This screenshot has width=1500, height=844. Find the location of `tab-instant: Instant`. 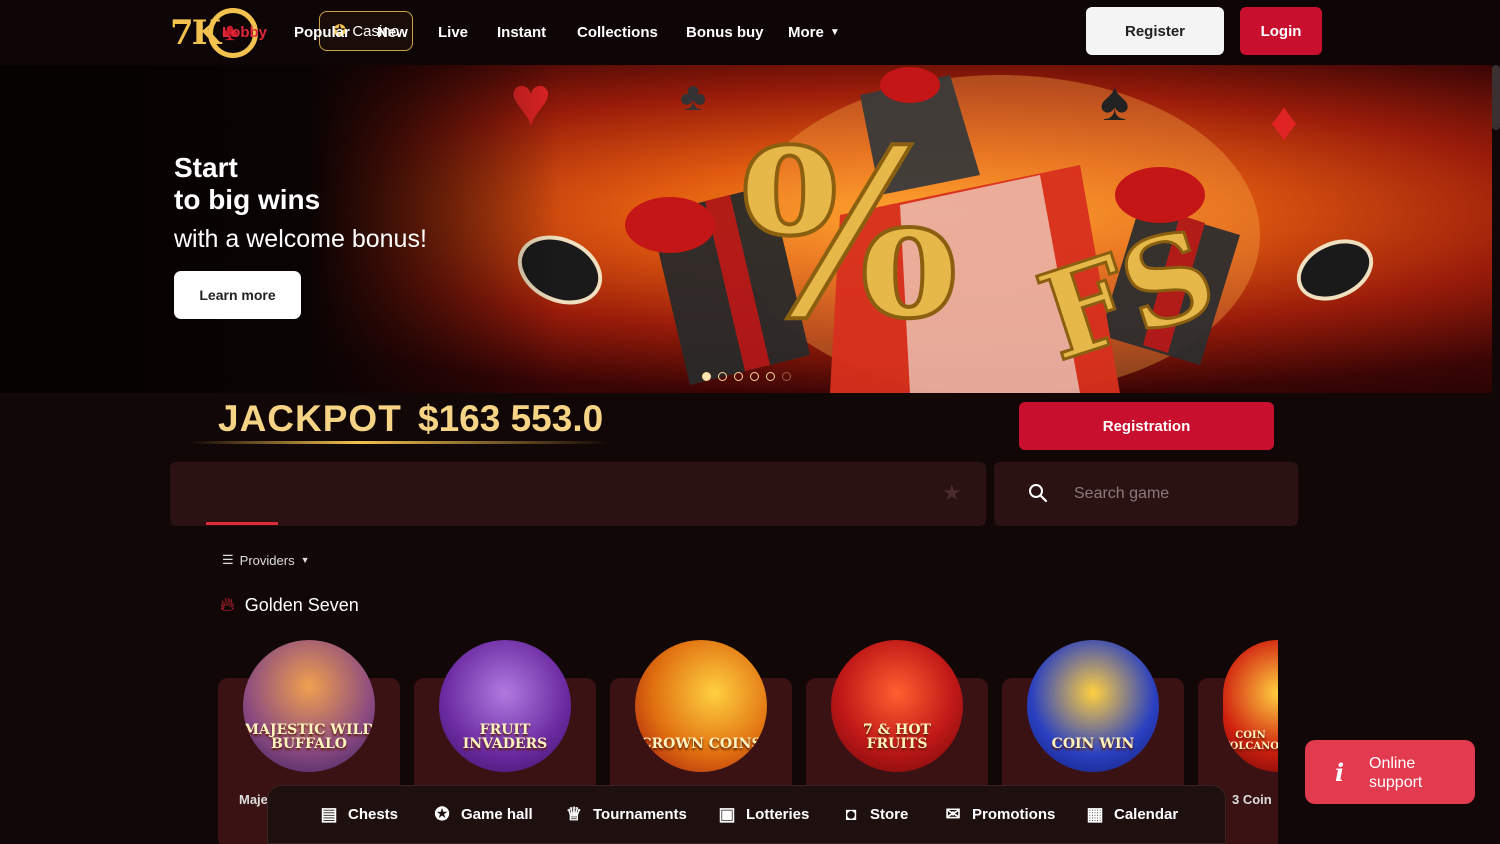

tab-instant: Instant is located at coordinates (521, 32).